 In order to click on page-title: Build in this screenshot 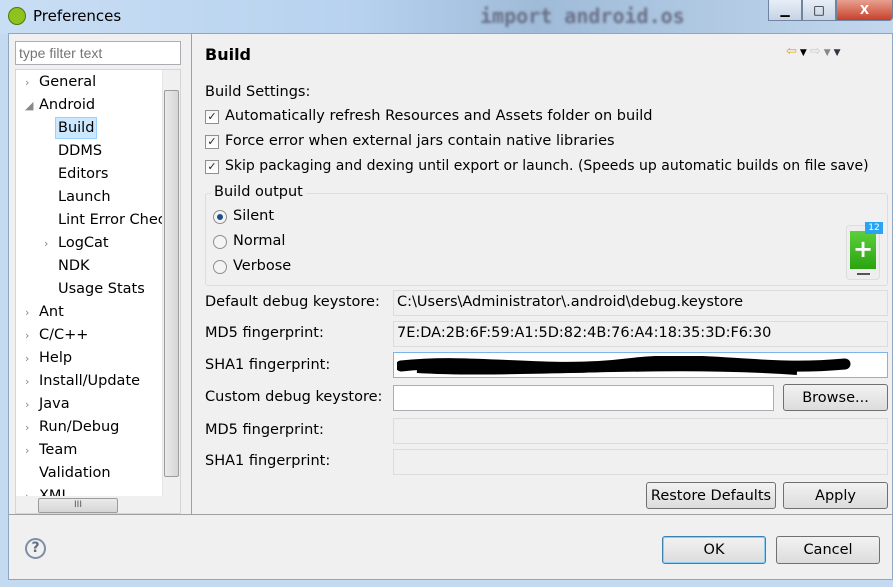, I will do `click(228, 54)`.